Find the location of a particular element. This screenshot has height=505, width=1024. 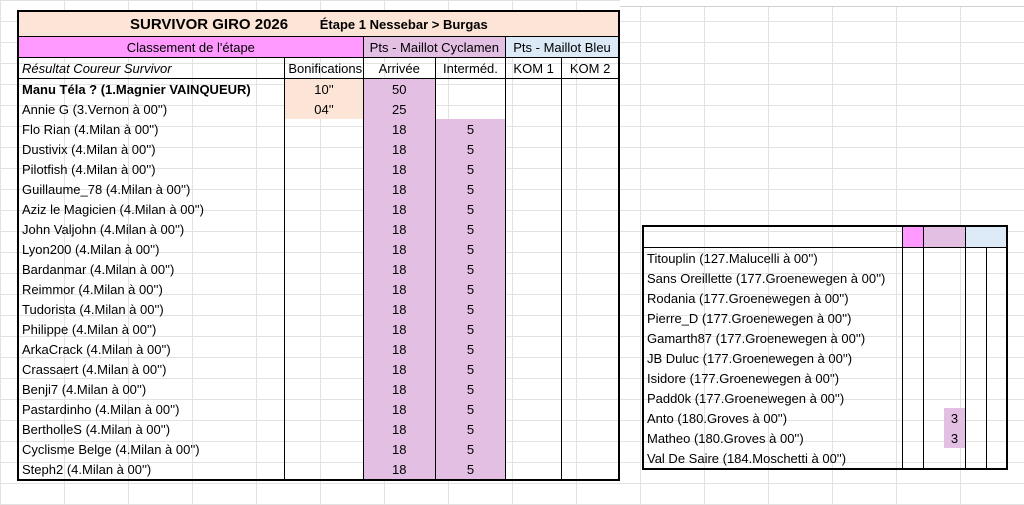

col-kom1-header: KOM 1 is located at coordinates (533, 68).